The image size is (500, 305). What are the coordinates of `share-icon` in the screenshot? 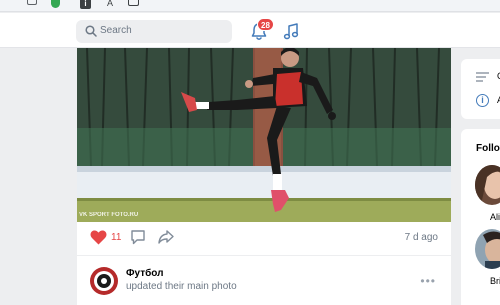 It's located at (166, 237).